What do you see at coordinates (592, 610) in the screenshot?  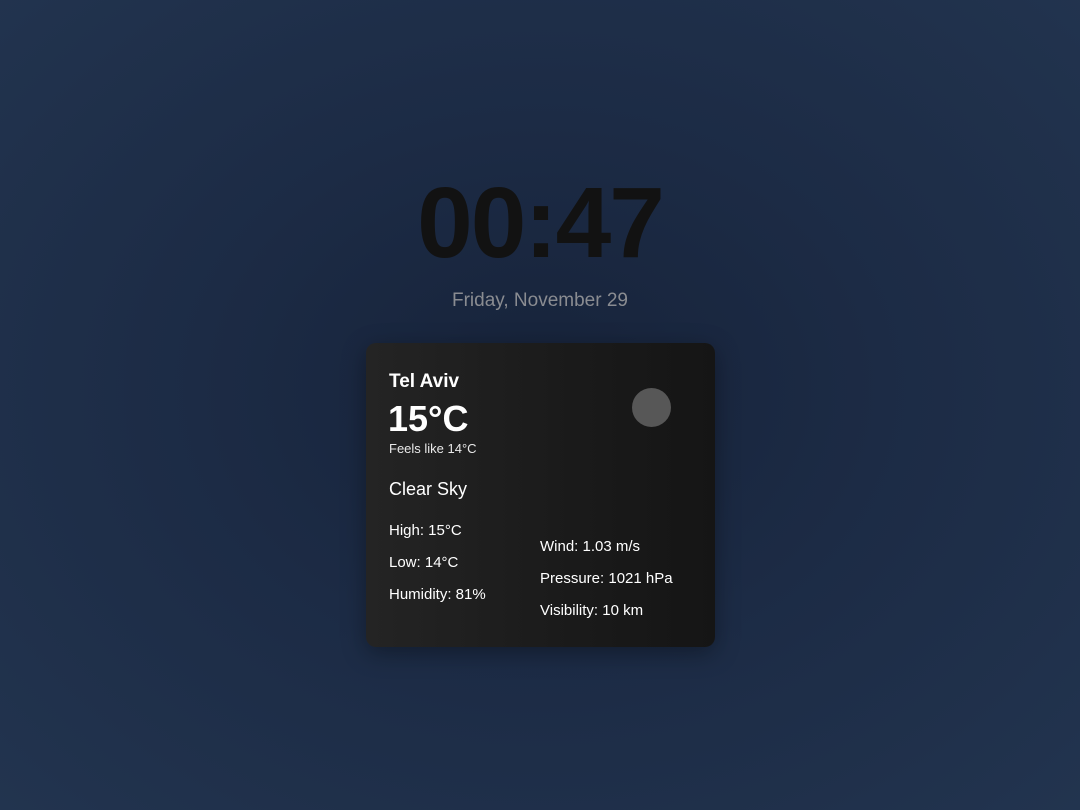 I see `weather-visibility: Visibility: 10 km` at bounding box center [592, 610].